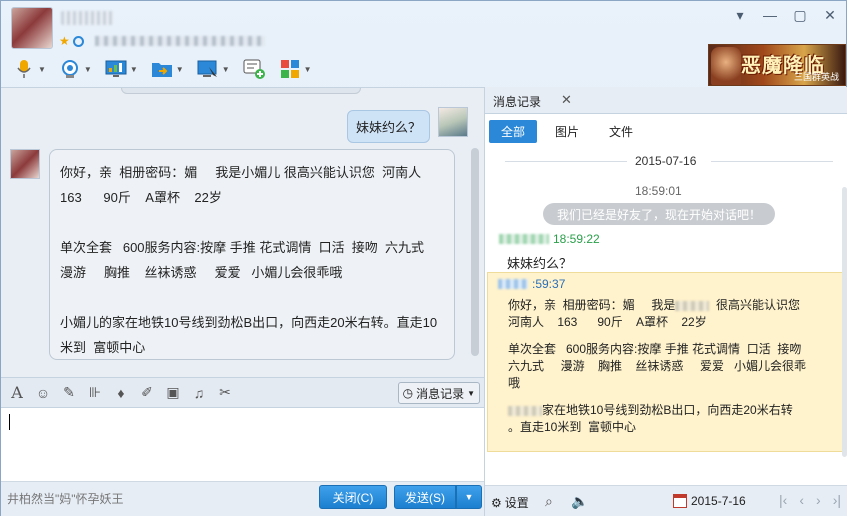  Describe the element at coordinates (249, 335) in the screenshot. I see `incoming-message-paragraph: 小媚儿的家在地铁10号线到劲松B出口，向西走20米右转。直走10 米到 富顿中心` at that location.